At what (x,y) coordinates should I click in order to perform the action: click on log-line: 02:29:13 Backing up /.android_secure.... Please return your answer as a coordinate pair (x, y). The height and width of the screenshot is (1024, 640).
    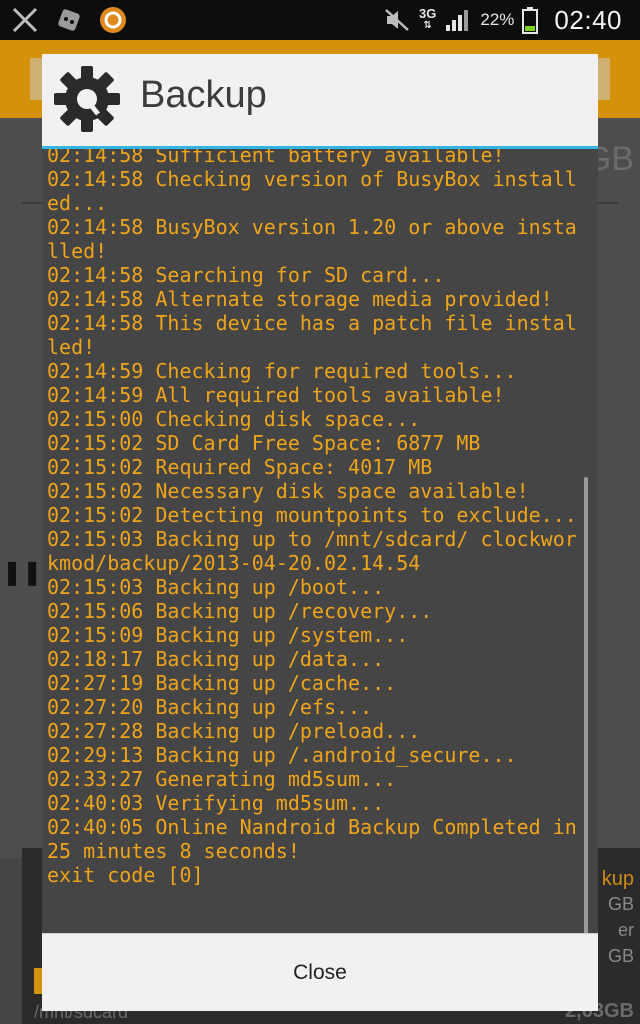
    Looking at the image, I should click on (282, 755).